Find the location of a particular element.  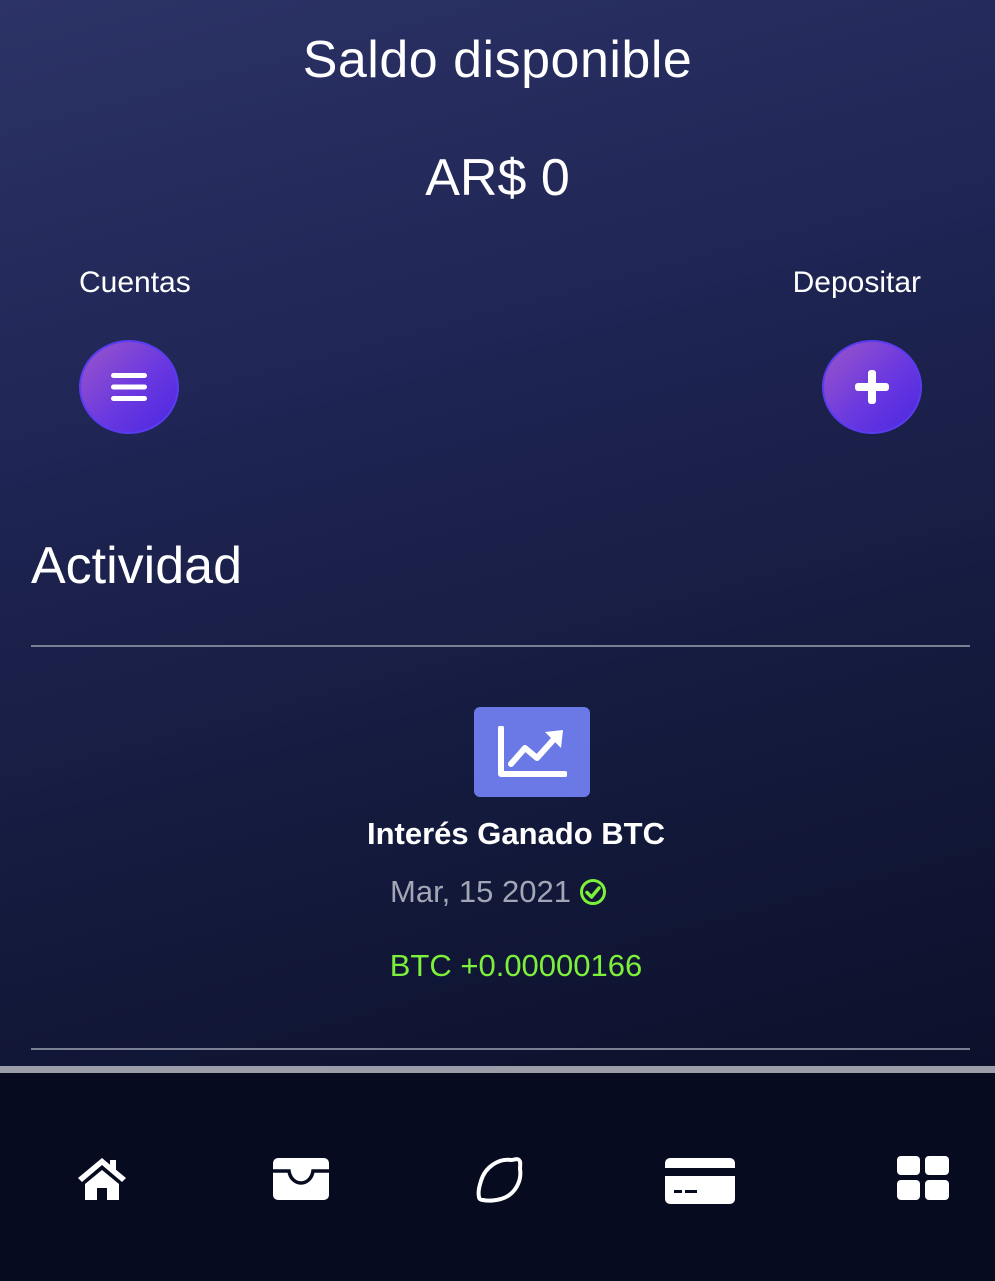

chart-line-icon is located at coordinates (532, 752).